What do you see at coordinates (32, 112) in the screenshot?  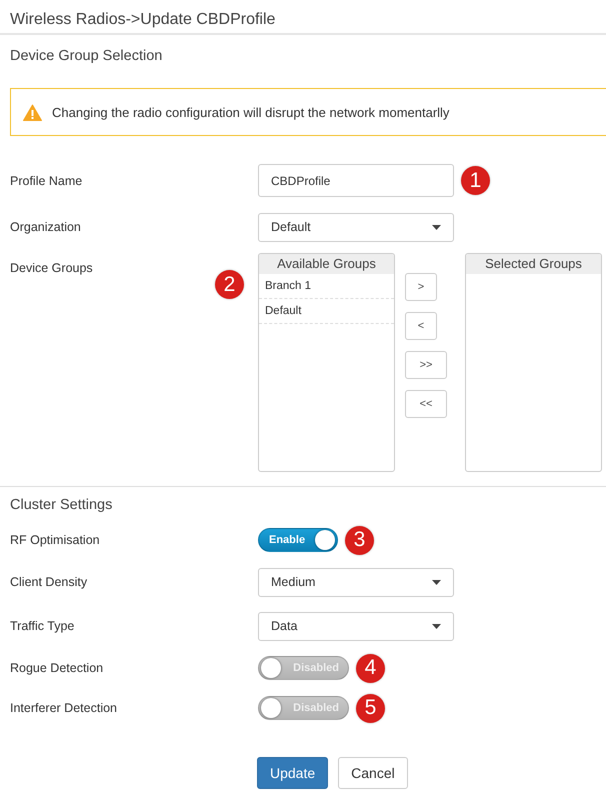 I see `warning-icon` at bounding box center [32, 112].